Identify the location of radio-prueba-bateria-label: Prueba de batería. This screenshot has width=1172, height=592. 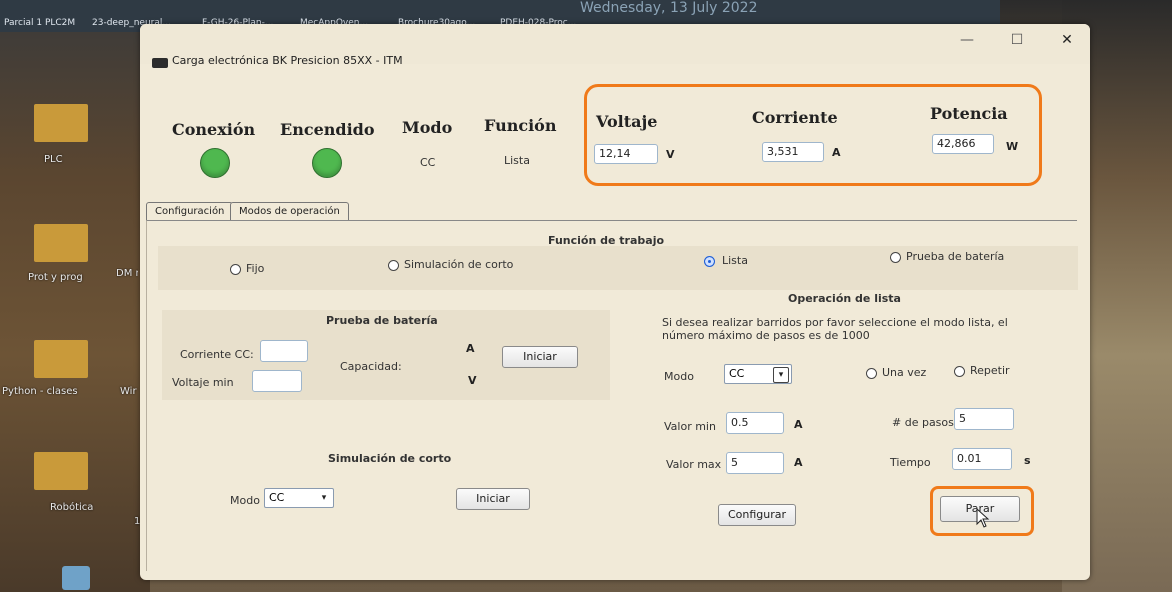
(955, 256).